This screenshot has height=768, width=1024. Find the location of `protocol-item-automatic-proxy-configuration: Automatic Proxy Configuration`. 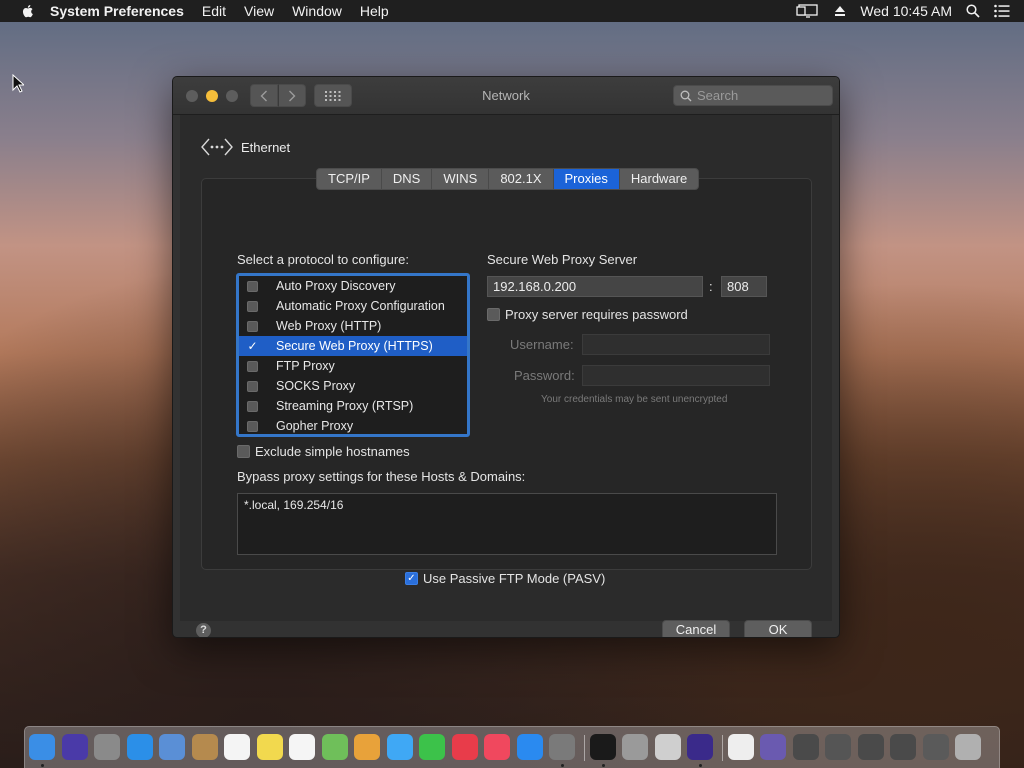

protocol-item-automatic-proxy-configuration: Automatic Proxy Configuration is located at coordinates (353, 306).